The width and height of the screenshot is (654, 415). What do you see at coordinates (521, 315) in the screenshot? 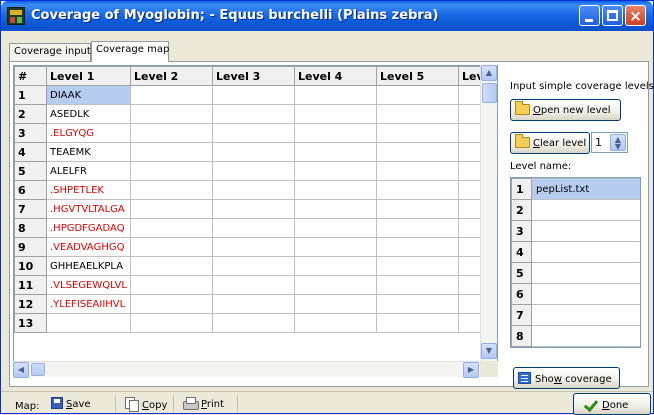
I see `level-name-number: 7` at bounding box center [521, 315].